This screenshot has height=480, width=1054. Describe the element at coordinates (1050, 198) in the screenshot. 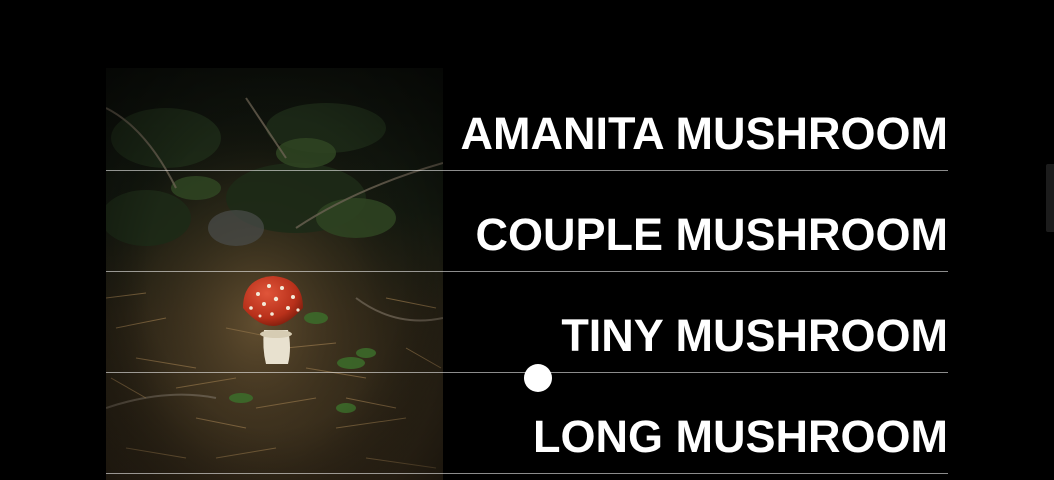

I see `edge-badge` at that location.